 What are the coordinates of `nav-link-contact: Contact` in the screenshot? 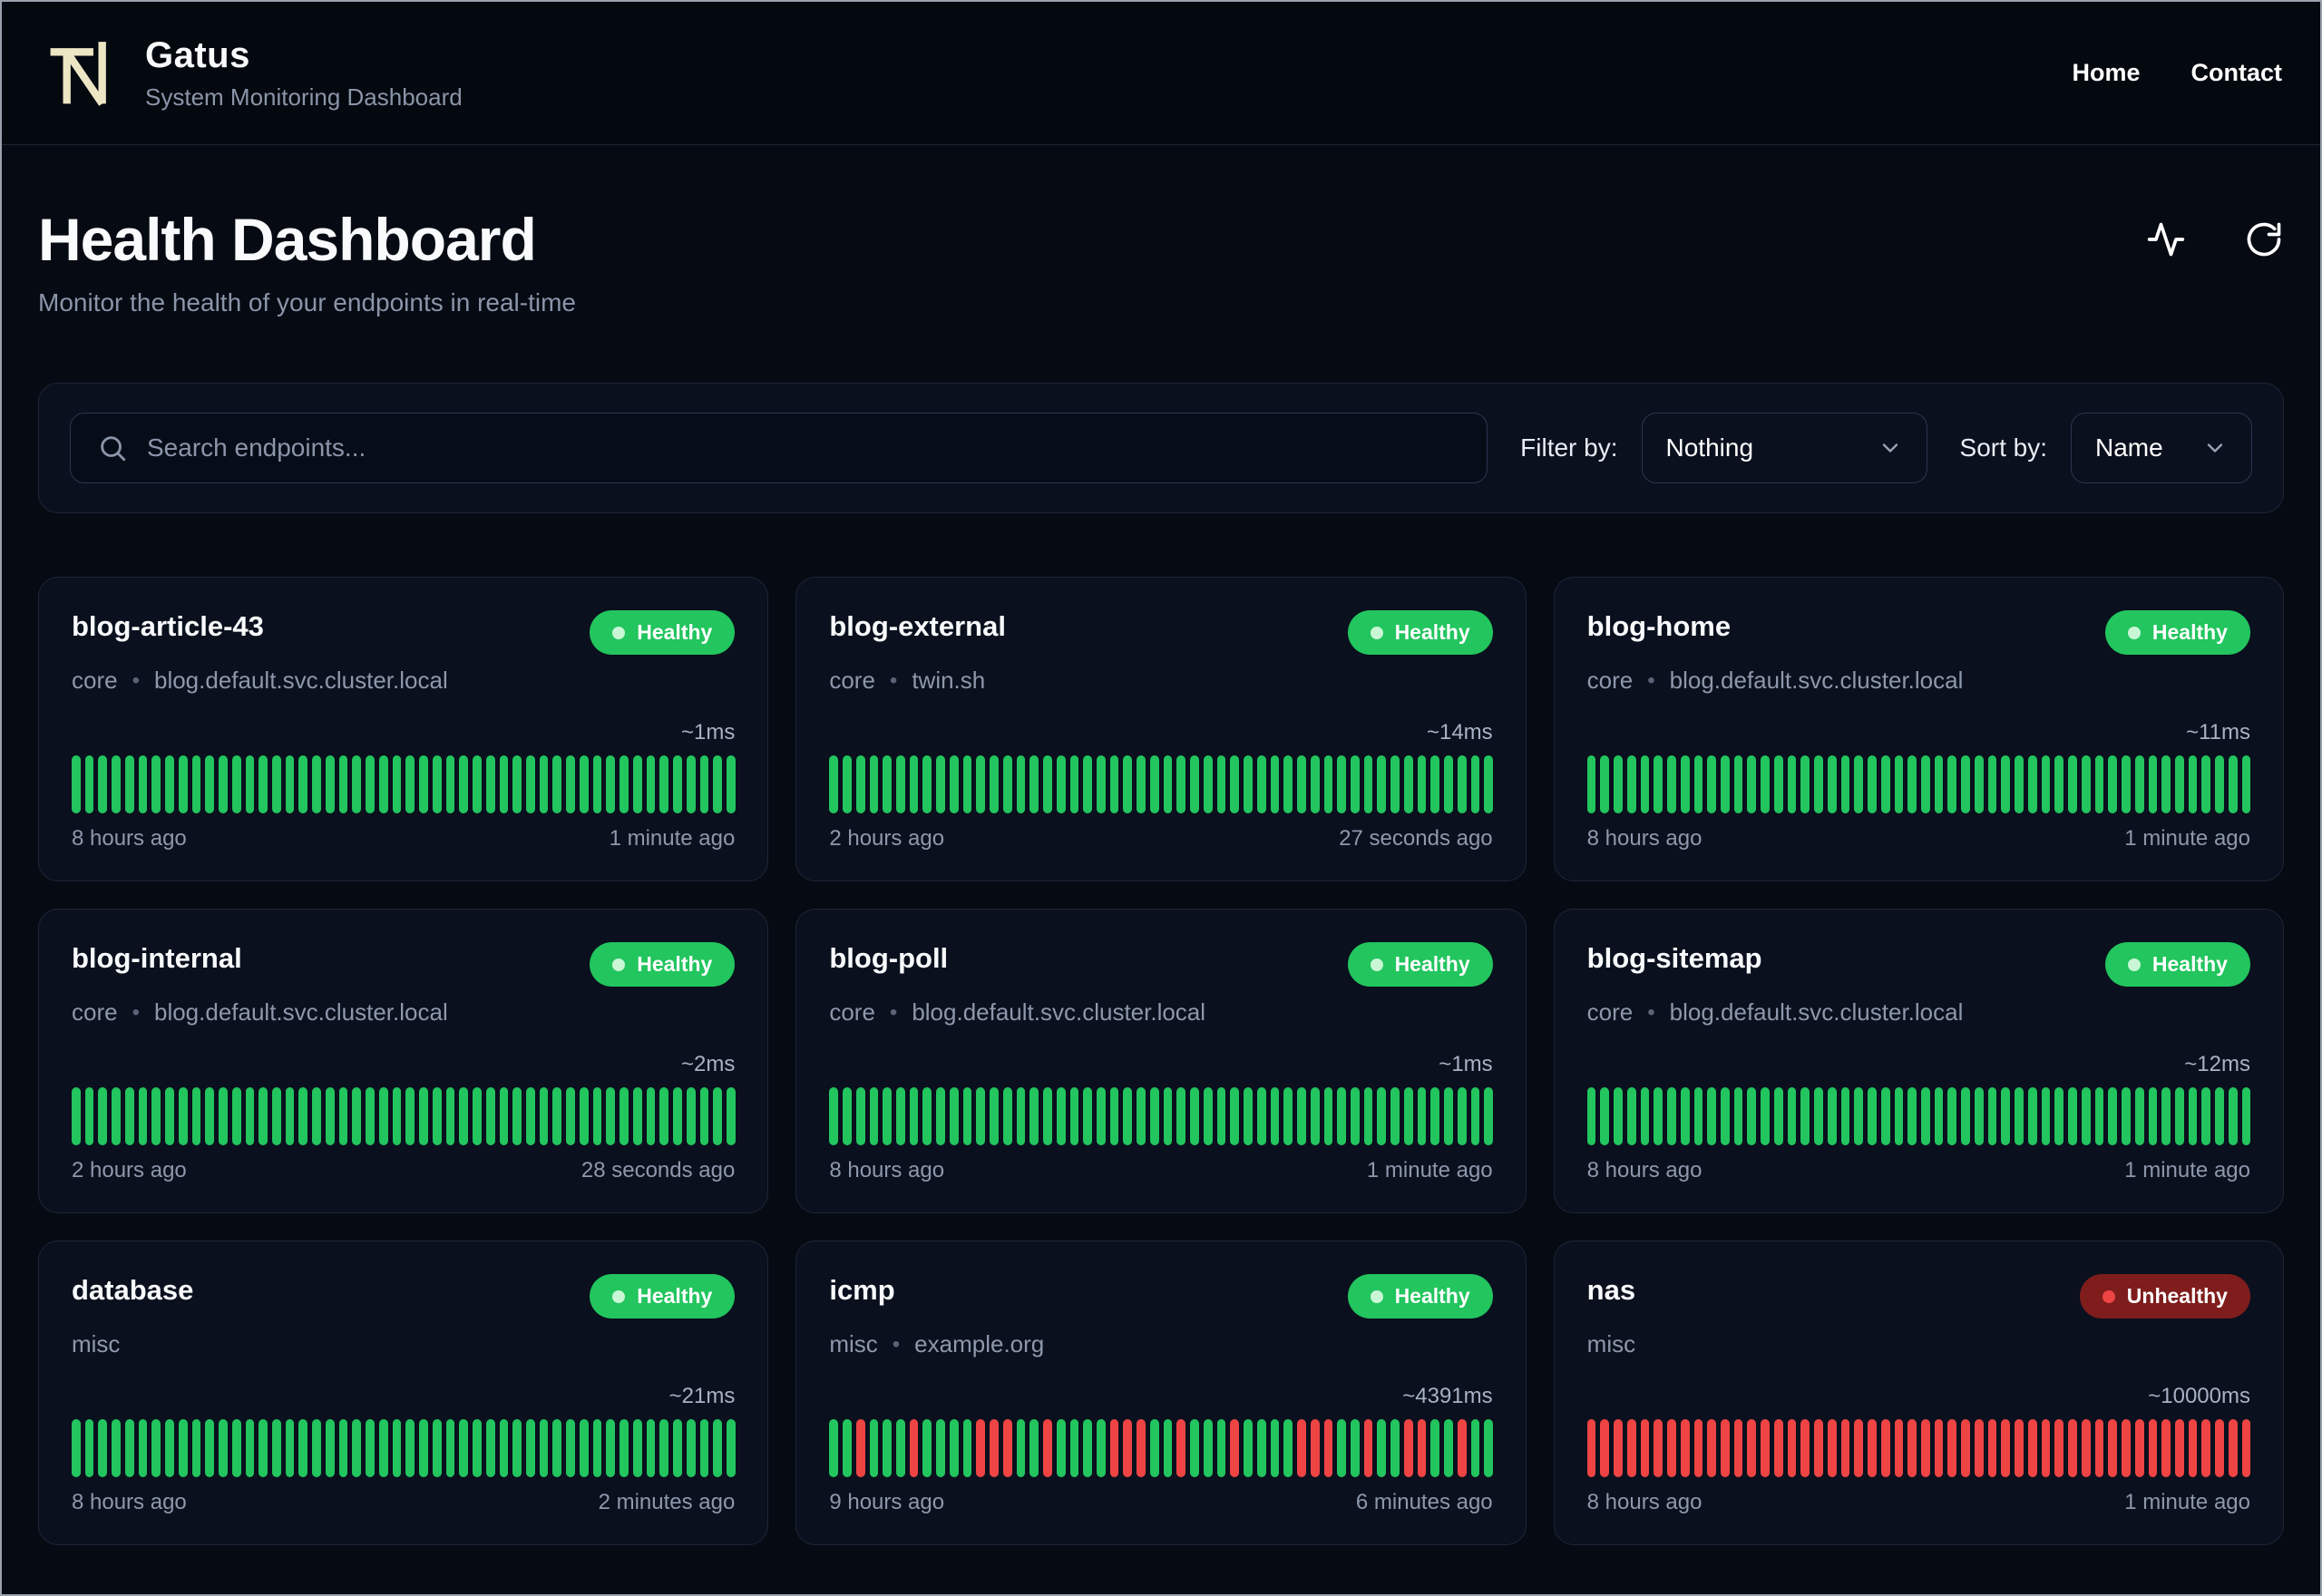 It's located at (2237, 73).